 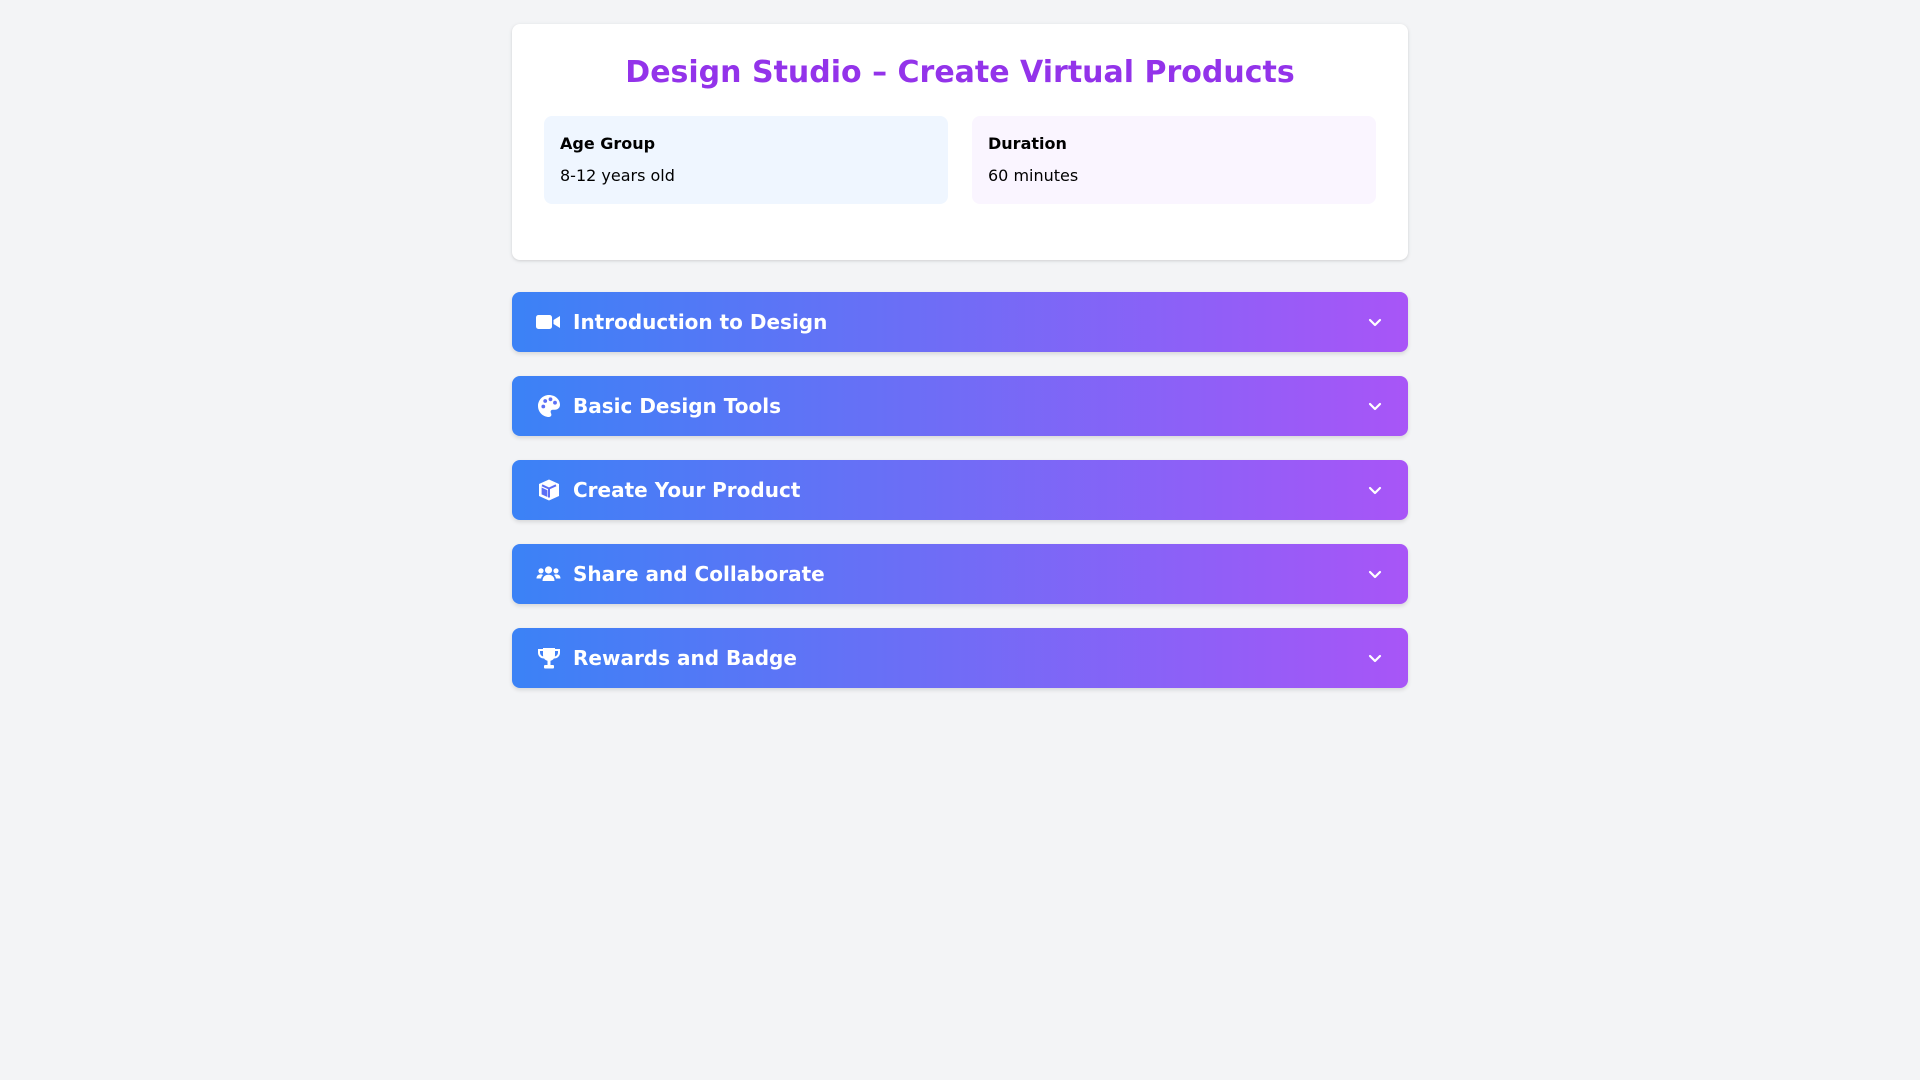 What do you see at coordinates (1027, 143) in the screenshot?
I see `duration-label: Duration` at bounding box center [1027, 143].